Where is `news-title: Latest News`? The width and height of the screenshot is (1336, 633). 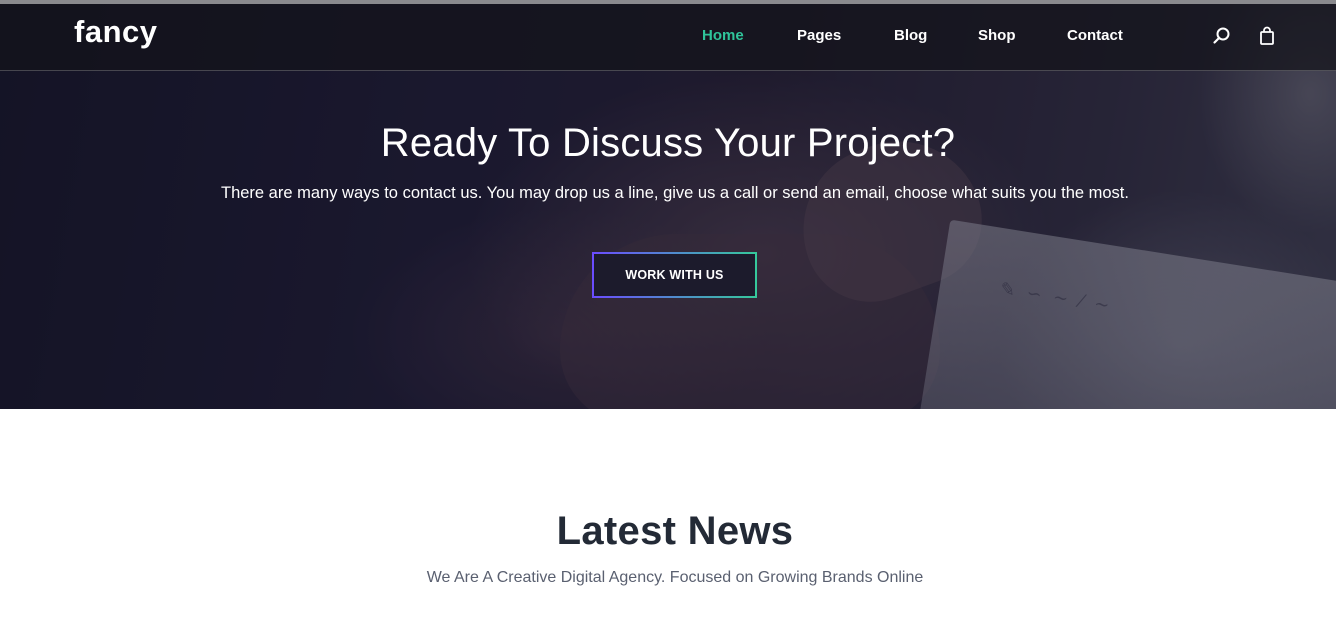
news-title: Latest News is located at coordinates (675, 531).